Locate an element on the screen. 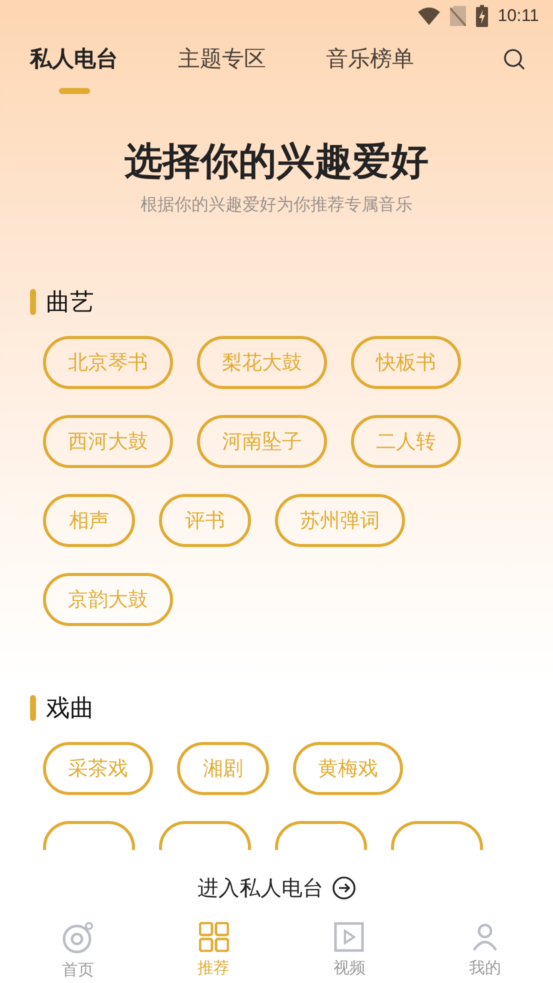 Image resolution: width=553 pixels, height=983 pixels. interest-tag: 湘剧 is located at coordinates (223, 768).